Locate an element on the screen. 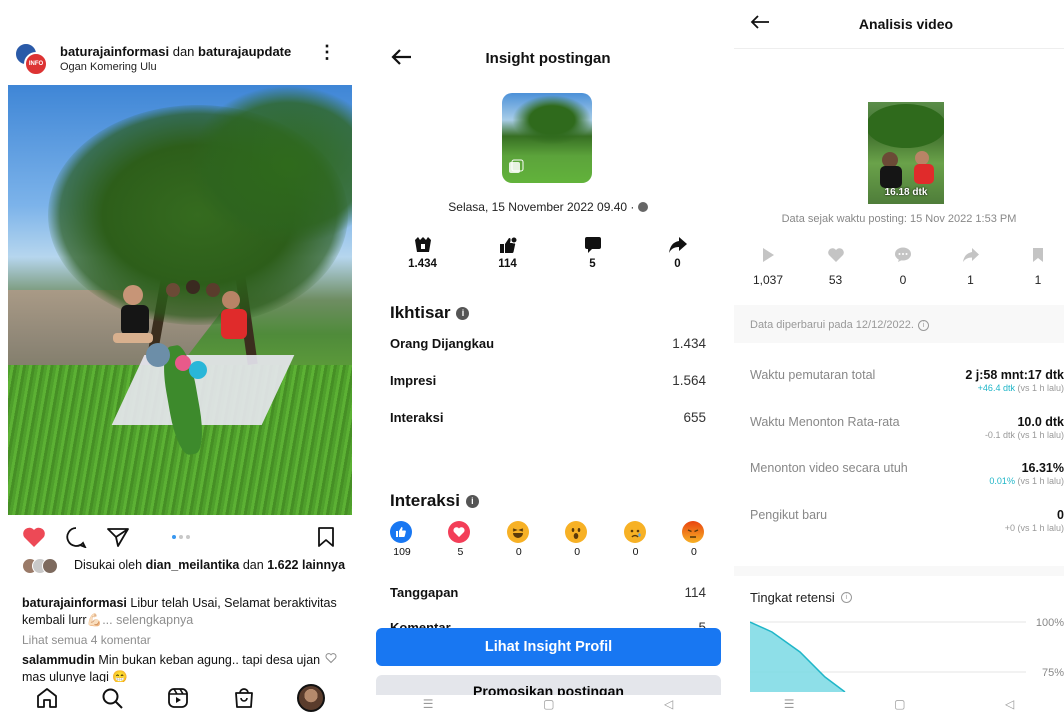 This screenshot has width=1064, height=713. stat-shares: 1 is located at coordinates (971, 267).